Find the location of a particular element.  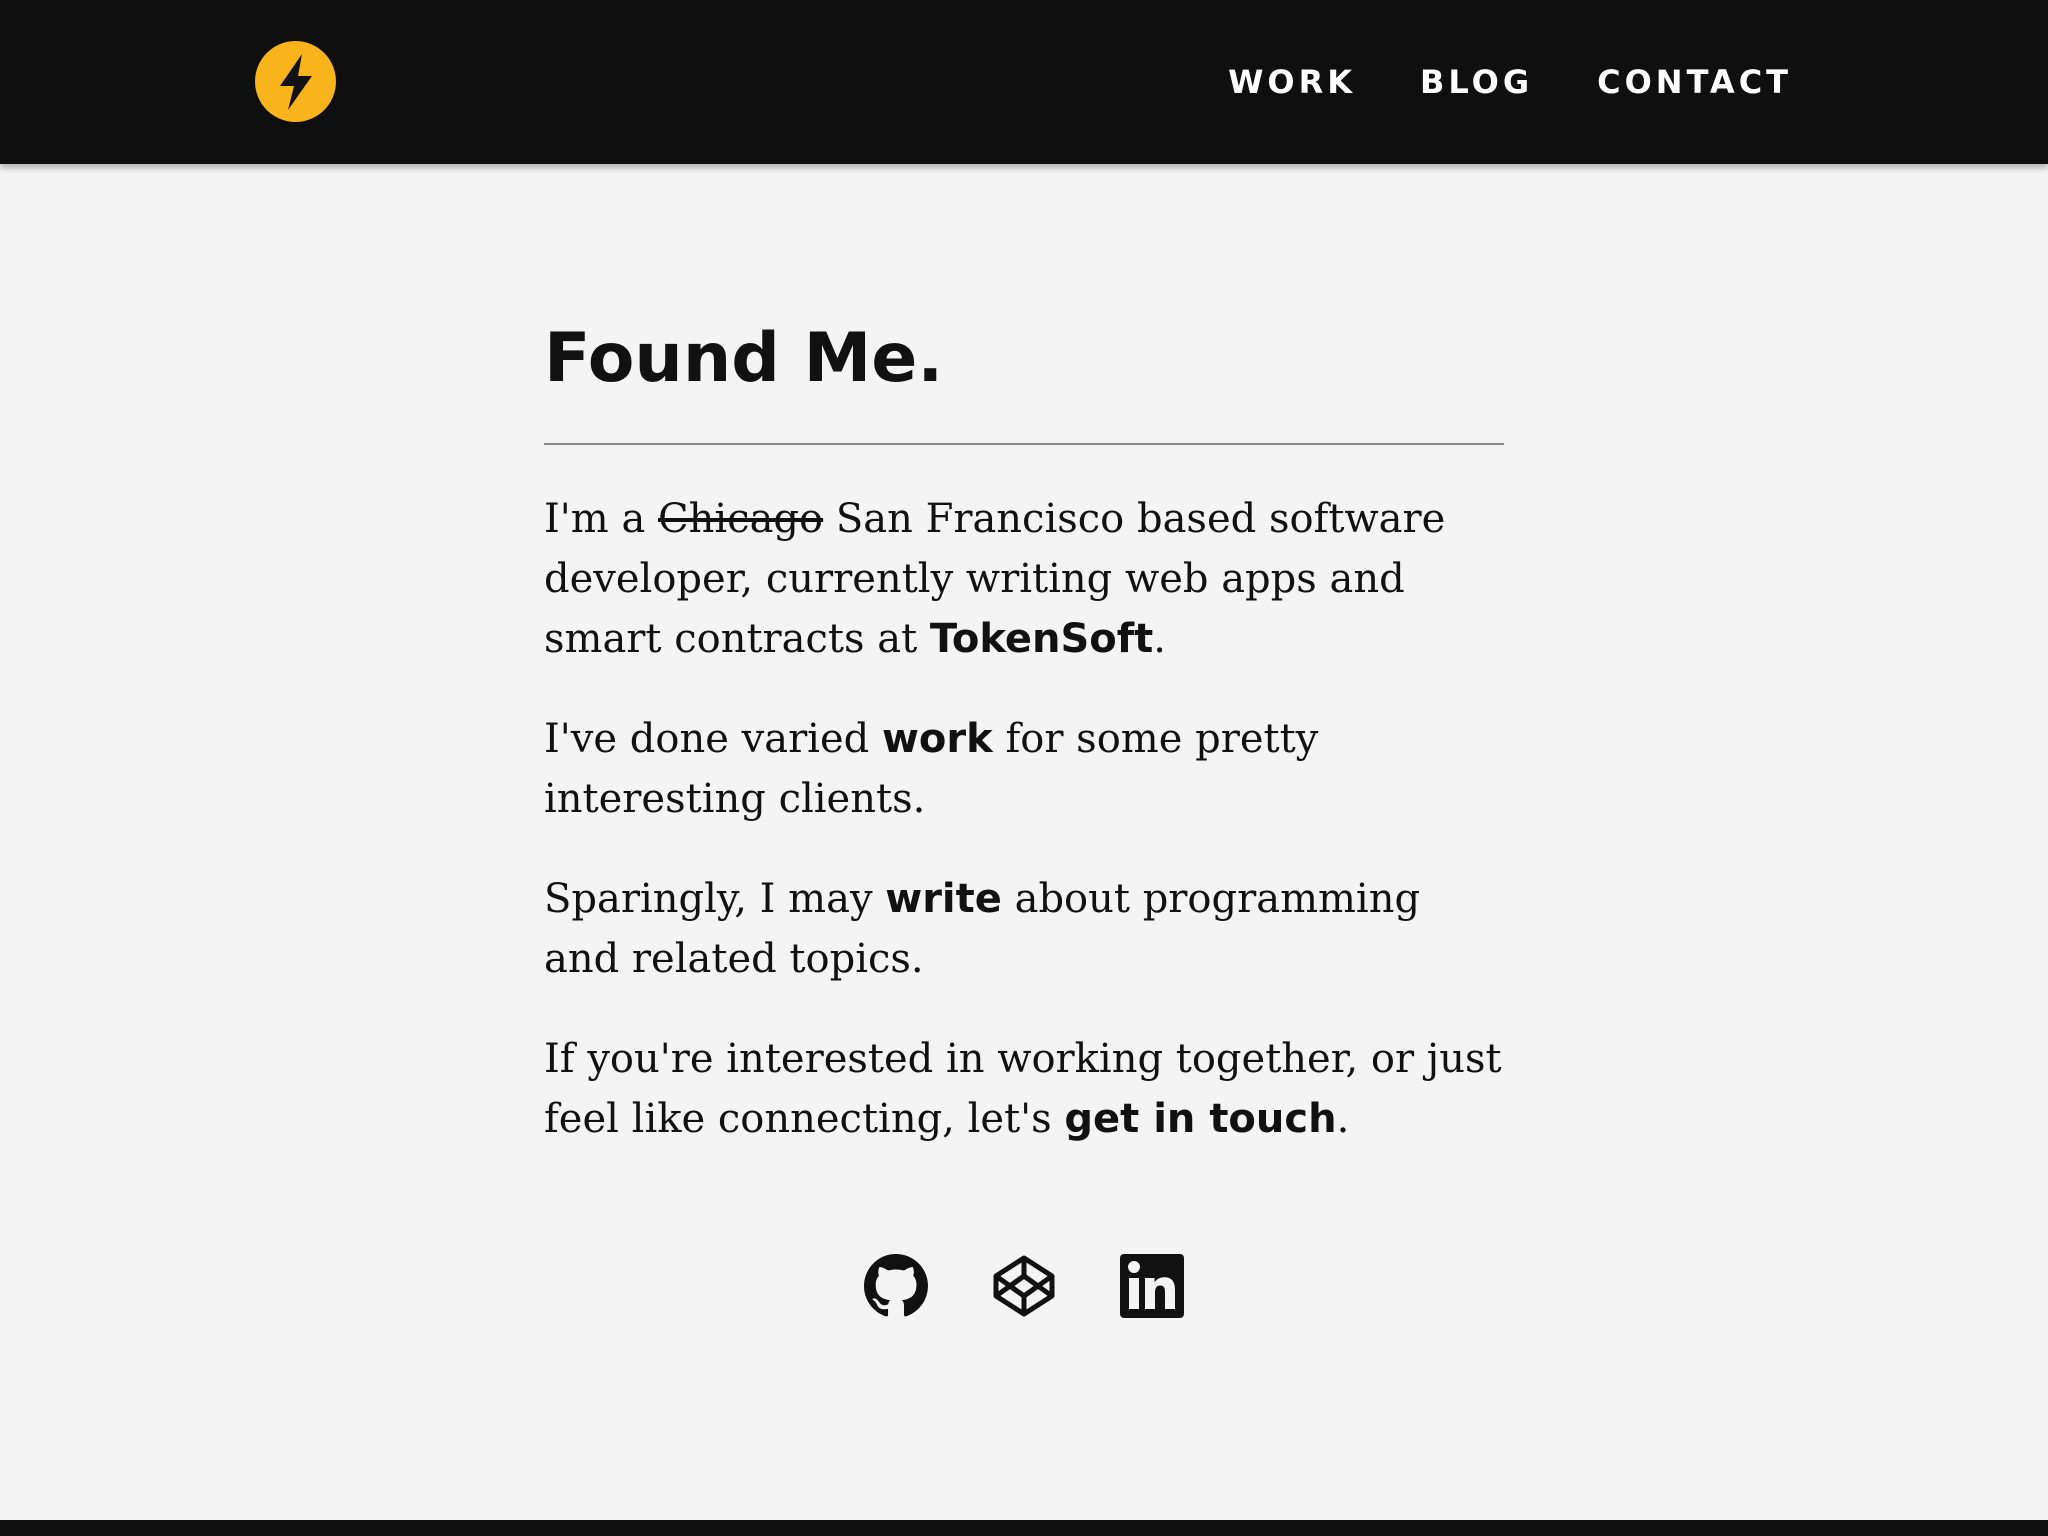

main-nav: WORK BLOG CONTACT is located at coordinates (1510, 82).